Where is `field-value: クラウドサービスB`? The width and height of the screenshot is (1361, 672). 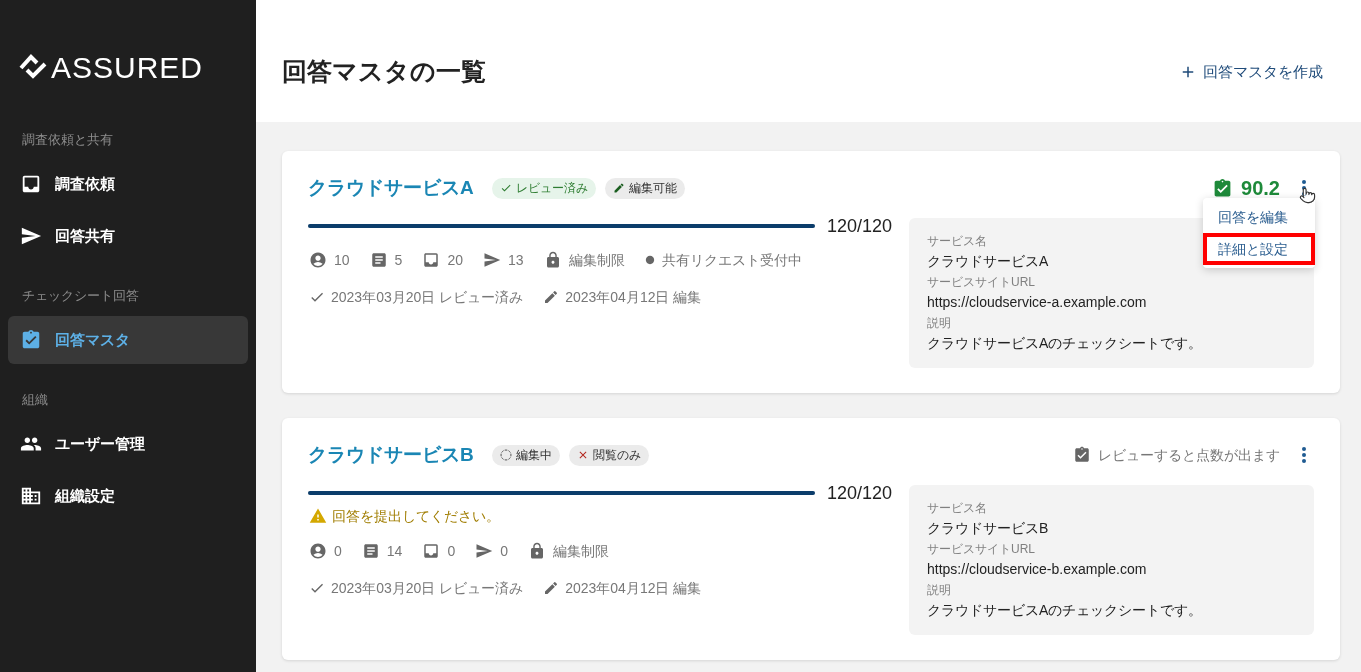
field-value: クラウドサービスB is located at coordinates (988, 528).